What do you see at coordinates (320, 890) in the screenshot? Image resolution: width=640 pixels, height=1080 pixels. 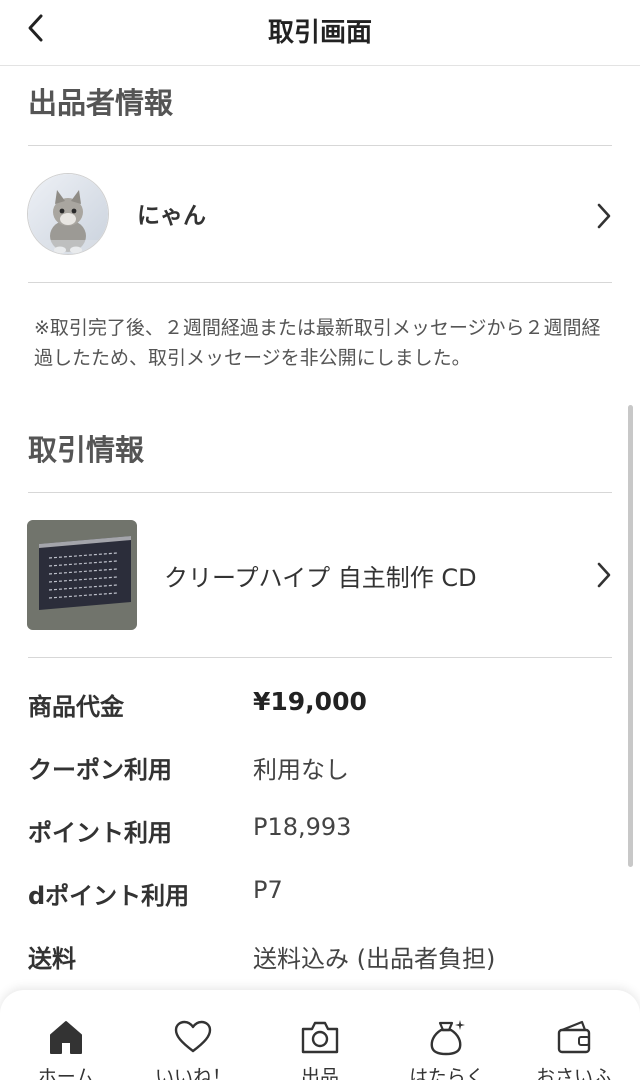 I see `info-row-d-points: dポイント利用 P7` at bounding box center [320, 890].